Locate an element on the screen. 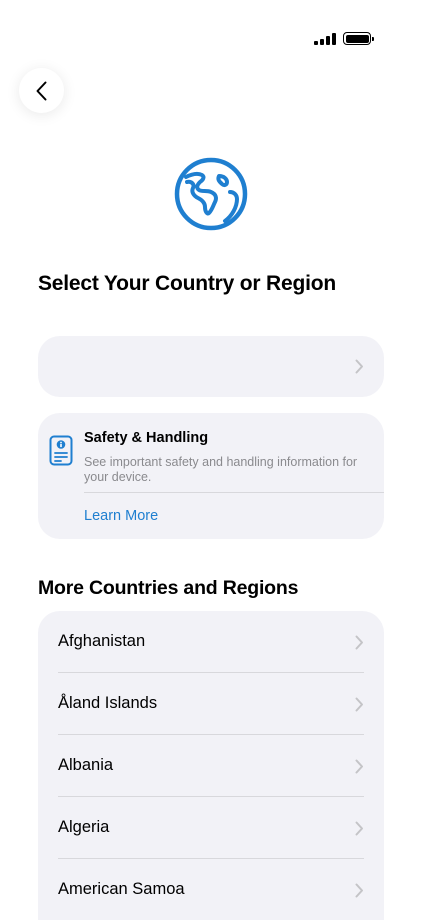  info-document-icon is located at coordinates (61, 450).